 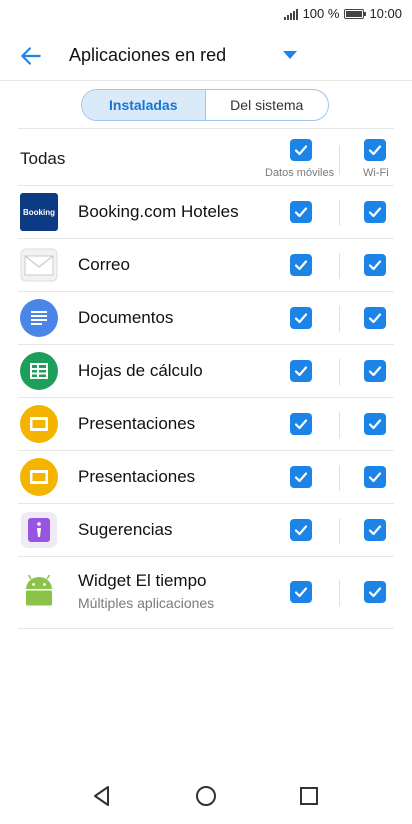 I want to click on app-name: Correo, so click(x=104, y=264).